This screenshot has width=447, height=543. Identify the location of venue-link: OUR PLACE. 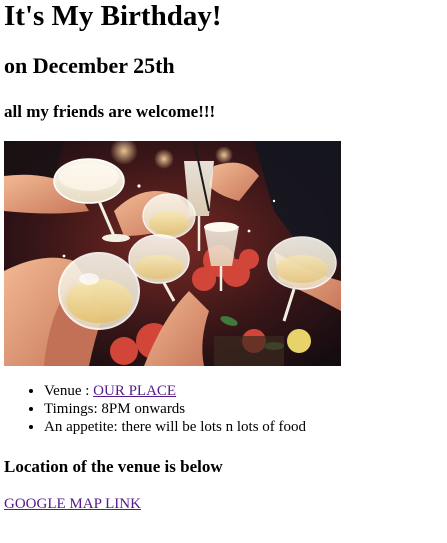
(134, 391).